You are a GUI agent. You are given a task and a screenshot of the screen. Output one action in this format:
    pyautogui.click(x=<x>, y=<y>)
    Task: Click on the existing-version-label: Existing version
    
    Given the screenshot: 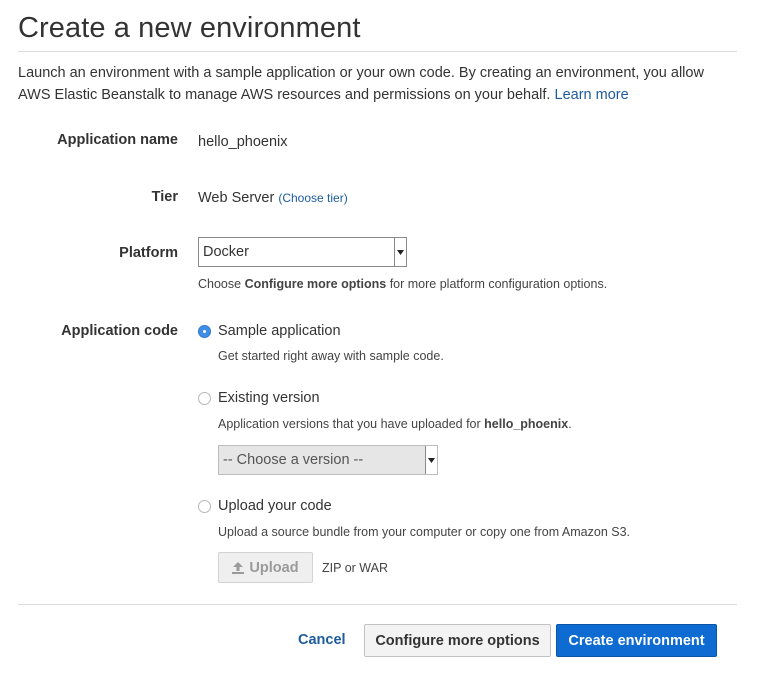 What is the action you would take?
    pyautogui.click(x=269, y=398)
    